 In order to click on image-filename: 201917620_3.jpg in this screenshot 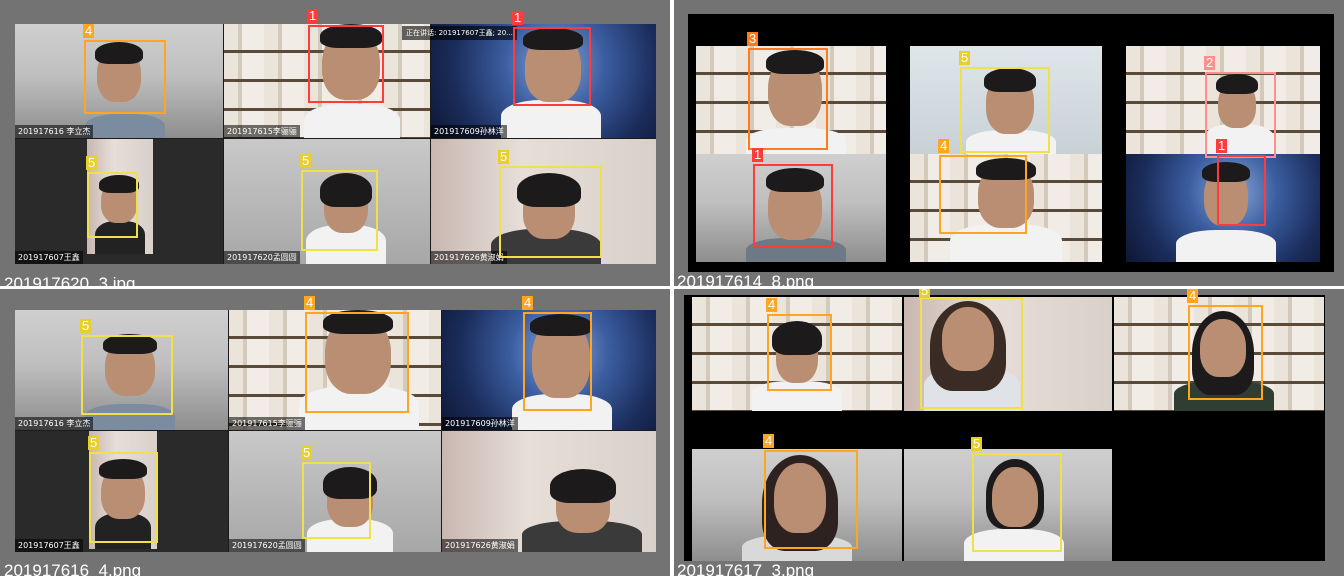, I will do `click(70, 280)`.